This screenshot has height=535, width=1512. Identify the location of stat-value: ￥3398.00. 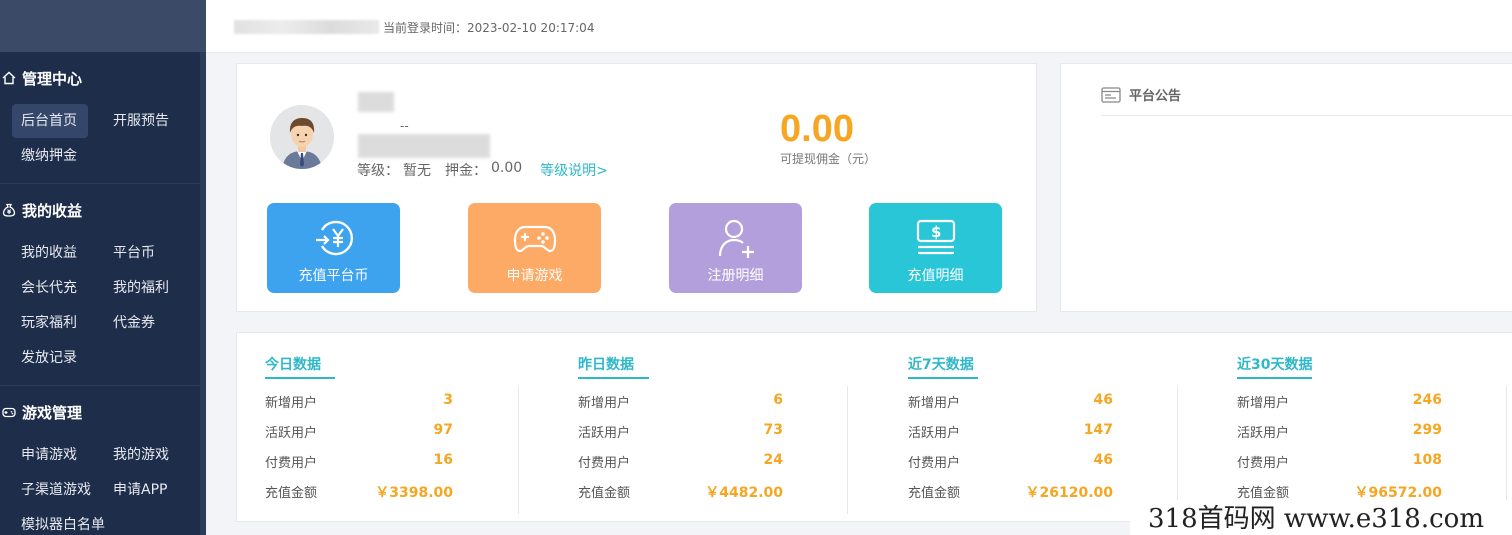
(414, 493).